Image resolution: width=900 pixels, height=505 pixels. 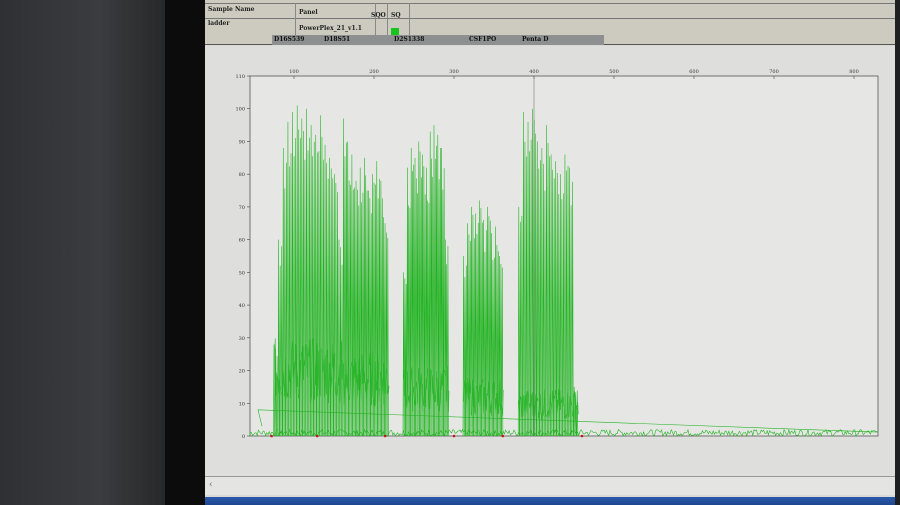 I want to click on y-tick-label: 60, so click(x=242, y=241).